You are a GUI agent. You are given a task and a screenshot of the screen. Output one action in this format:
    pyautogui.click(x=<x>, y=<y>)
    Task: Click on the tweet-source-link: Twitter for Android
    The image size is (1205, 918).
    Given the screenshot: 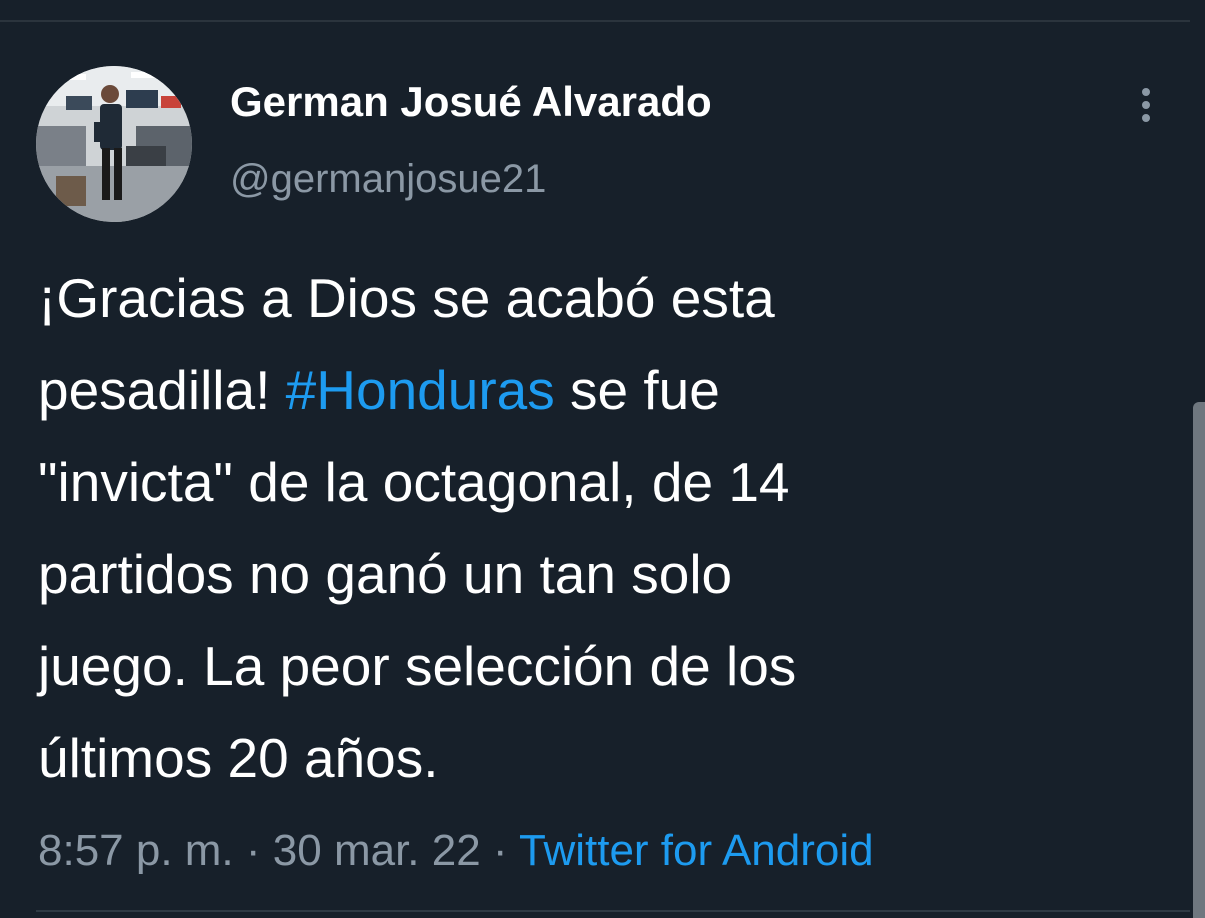 What is the action you would take?
    pyautogui.click(x=696, y=850)
    